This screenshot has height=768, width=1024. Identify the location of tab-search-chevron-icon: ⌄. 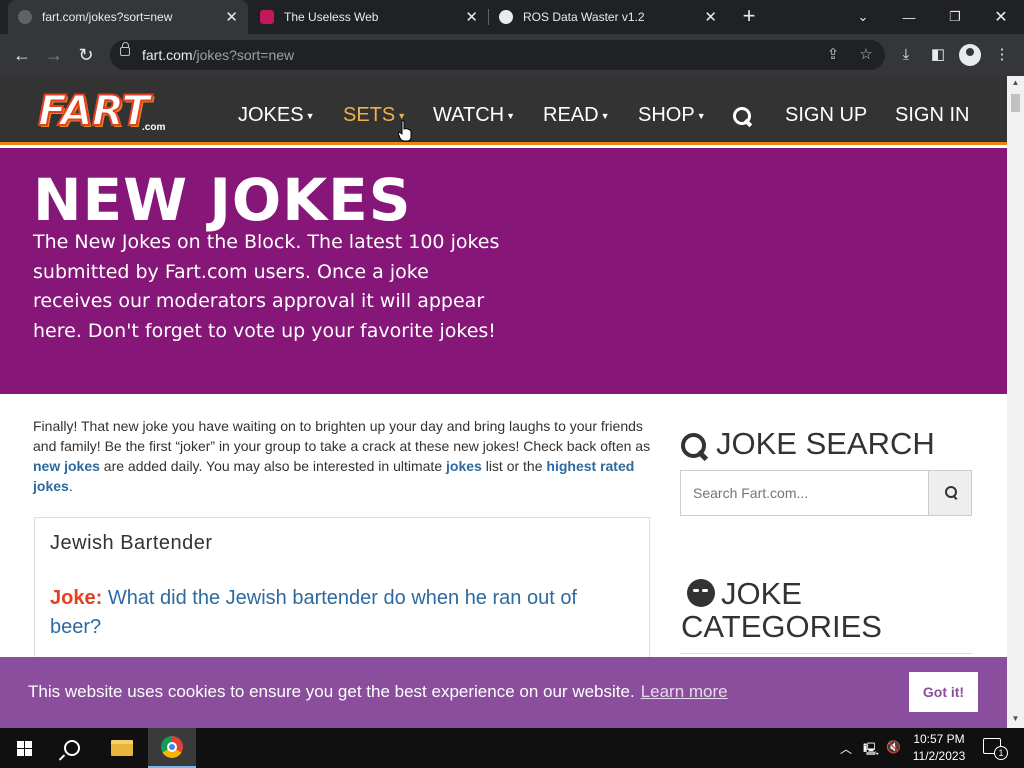
(863, 17).